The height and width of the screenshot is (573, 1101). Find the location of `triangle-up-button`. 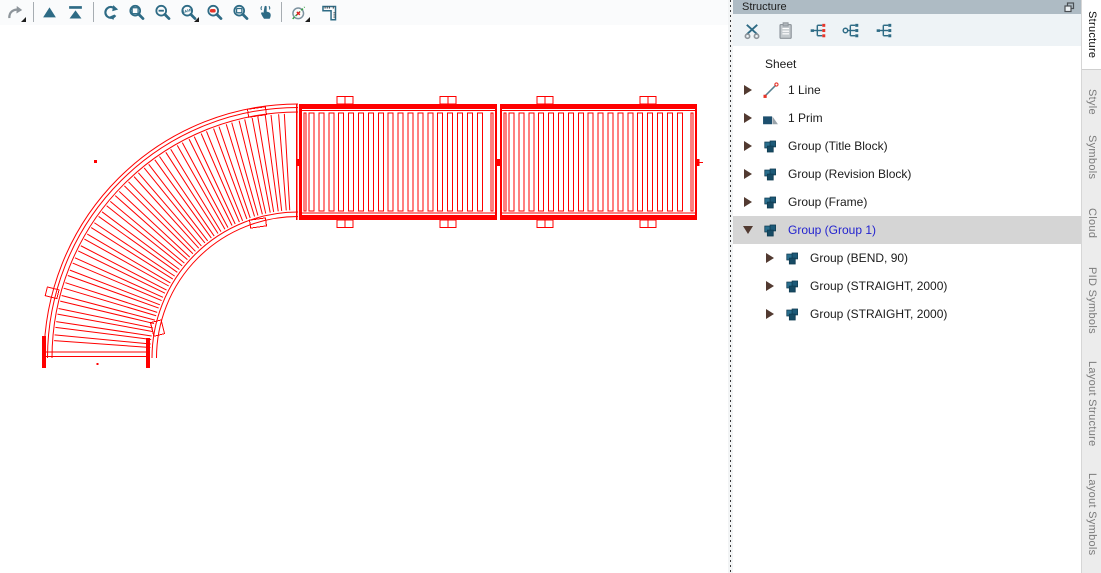

triangle-up-button is located at coordinates (49, 12).